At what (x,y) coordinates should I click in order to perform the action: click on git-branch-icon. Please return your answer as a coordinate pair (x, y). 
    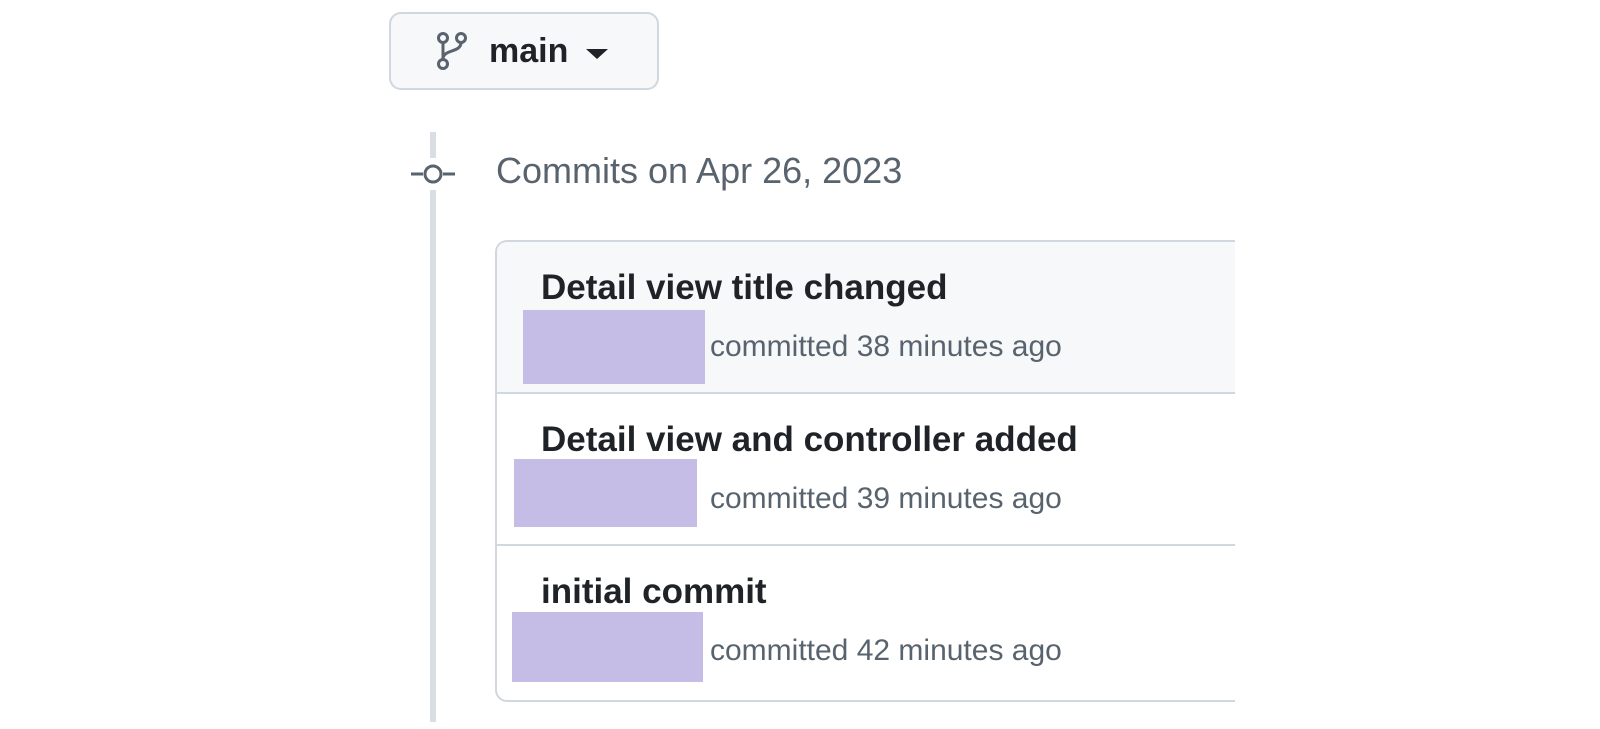
    Looking at the image, I should click on (452, 51).